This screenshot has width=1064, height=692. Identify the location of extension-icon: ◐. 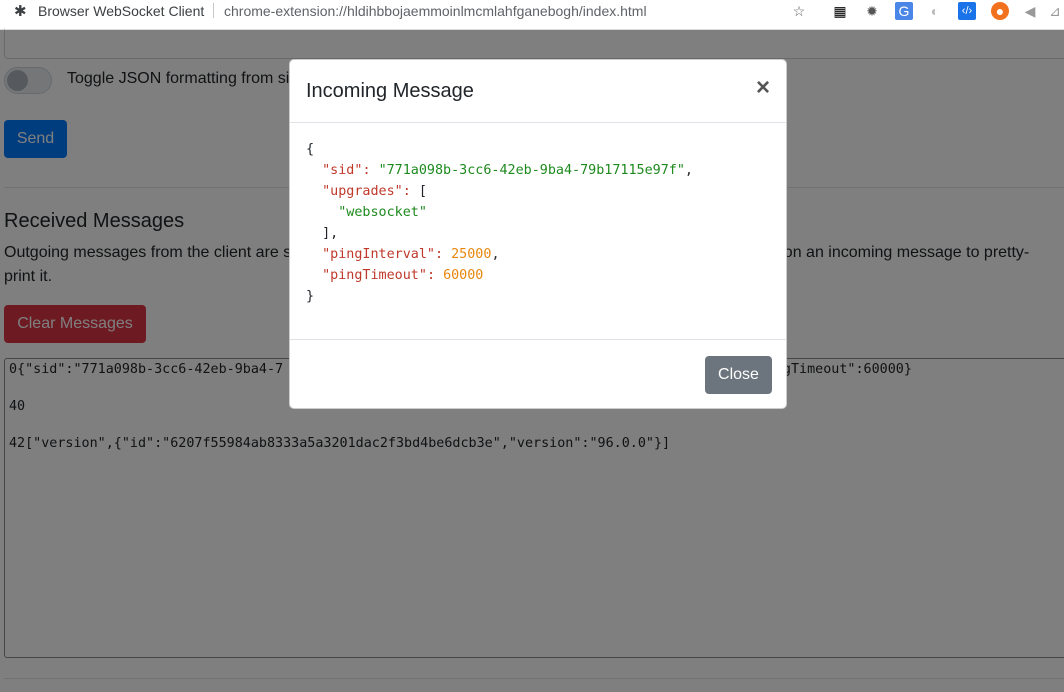
(935, 11).